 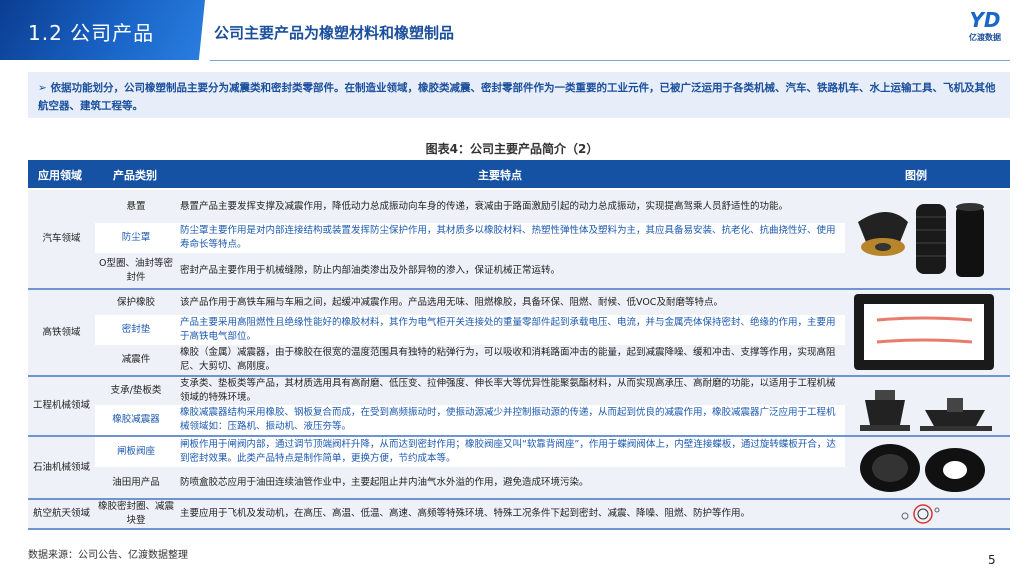 What do you see at coordinates (985, 37) in the screenshot?
I see `logo-text: 亿渡数据` at bounding box center [985, 37].